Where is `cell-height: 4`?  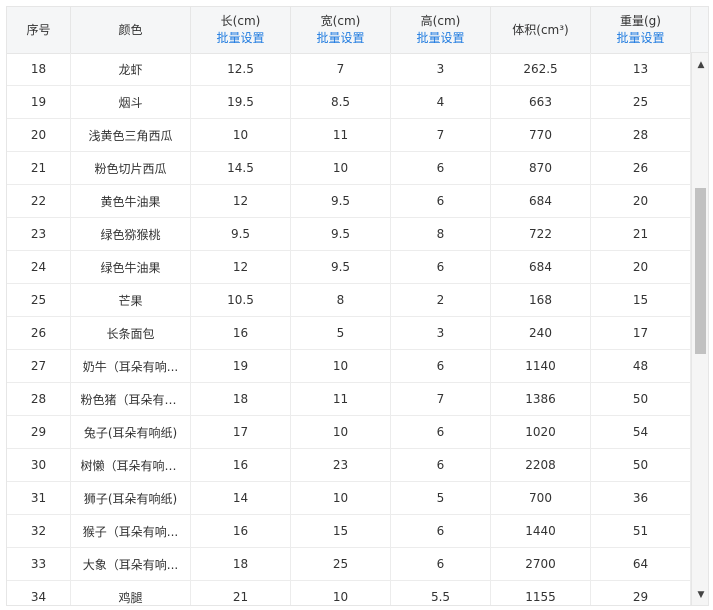 cell-height: 4 is located at coordinates (441, 102).